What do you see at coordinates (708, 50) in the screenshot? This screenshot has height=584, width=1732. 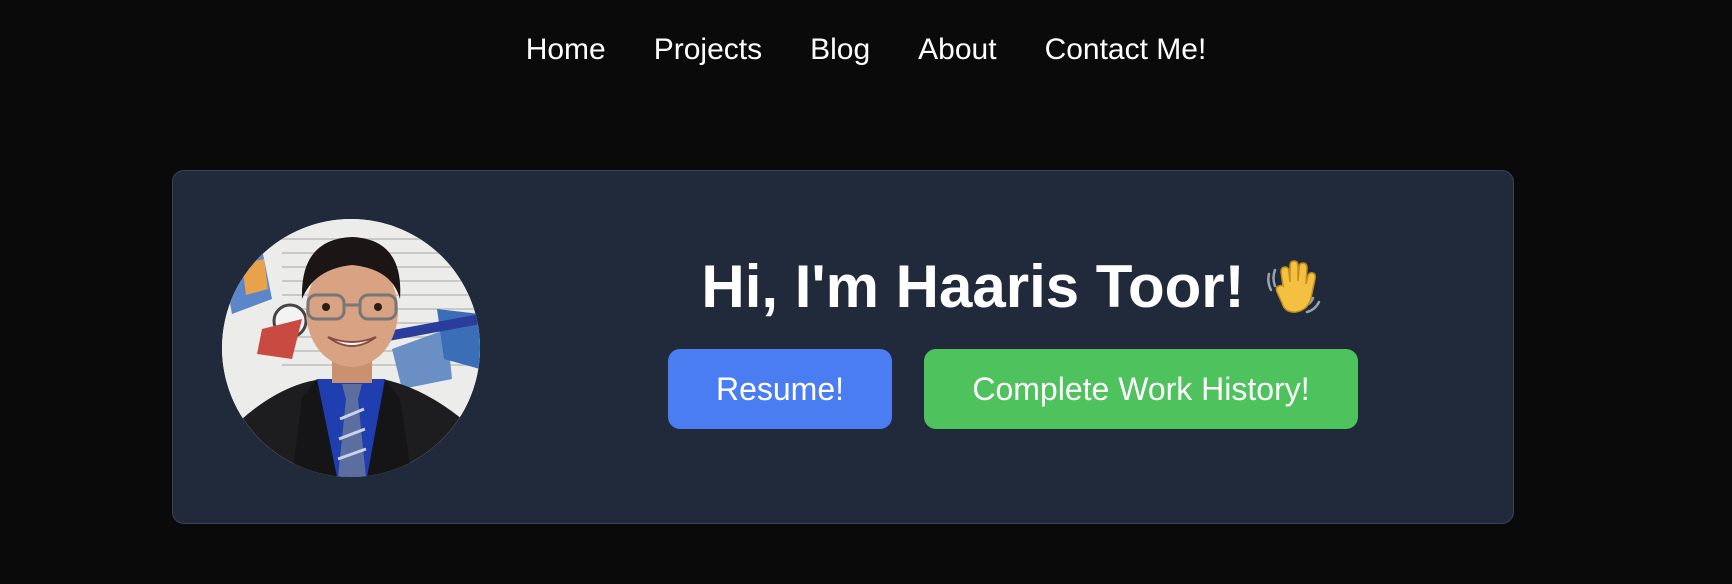 I see `nav-projects-link: Projects` at bounding box center [708, 50].